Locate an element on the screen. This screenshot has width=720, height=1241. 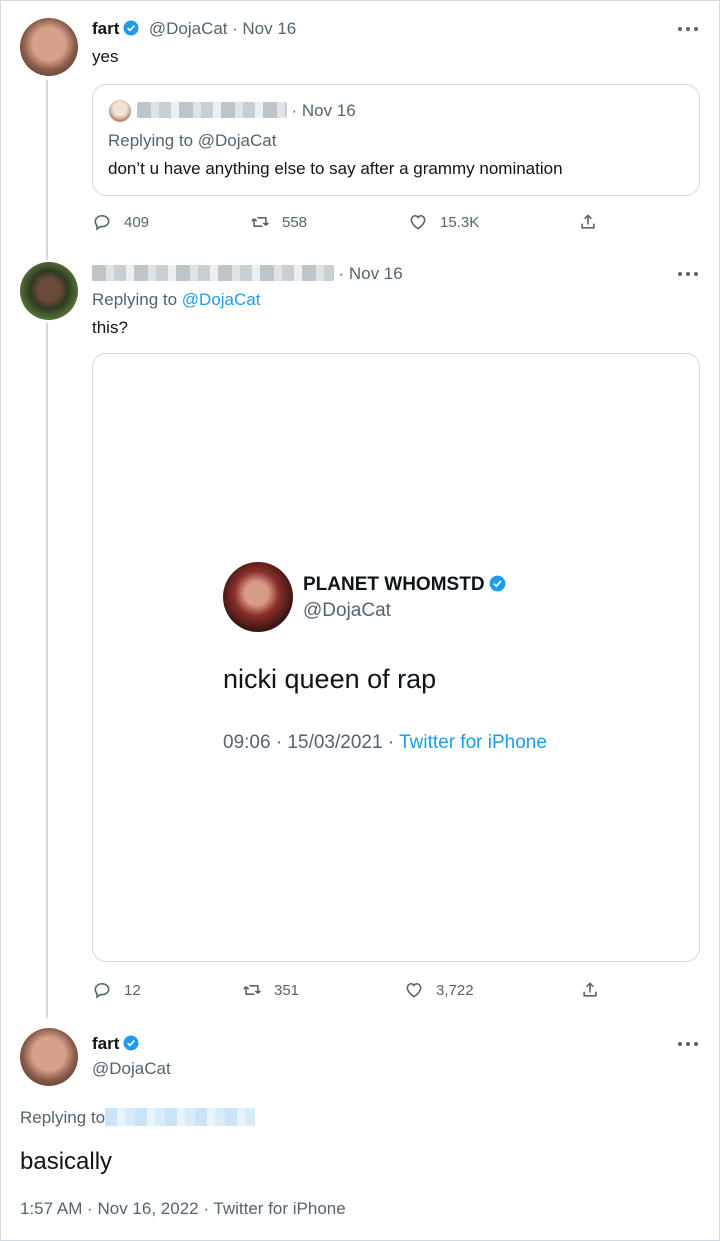
blurred-handle is located at coordinates (180, 1117).